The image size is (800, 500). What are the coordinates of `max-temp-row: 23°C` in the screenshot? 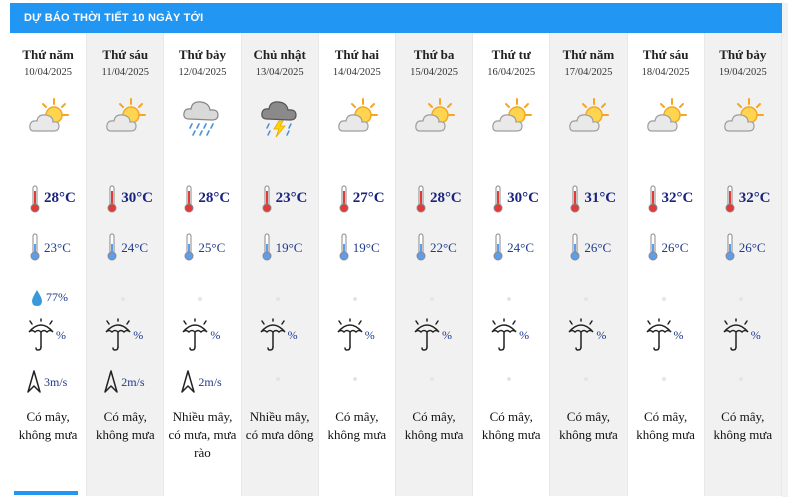 It's located at (280, 200).